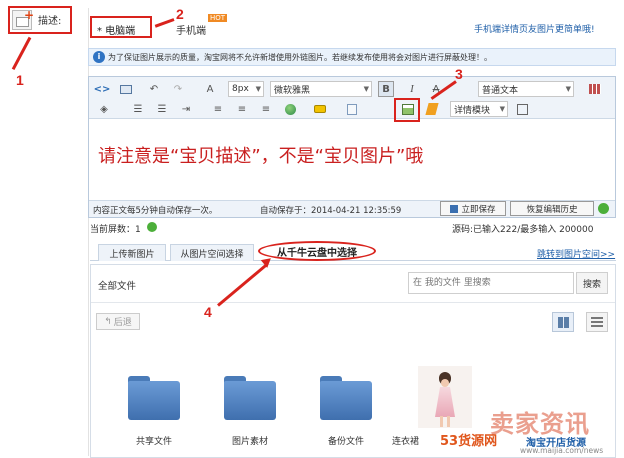  I want to click on dress-thumbnail, so click(445, 397).